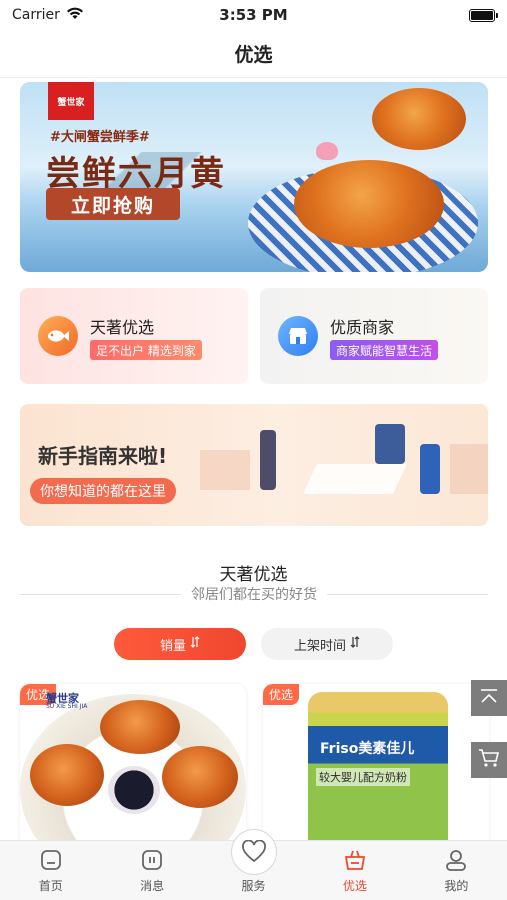  Describe the element at coordinates (100, 137) in the screenshot. I see `banner-tag: #大闸蟹尝鲜季#` at that location.